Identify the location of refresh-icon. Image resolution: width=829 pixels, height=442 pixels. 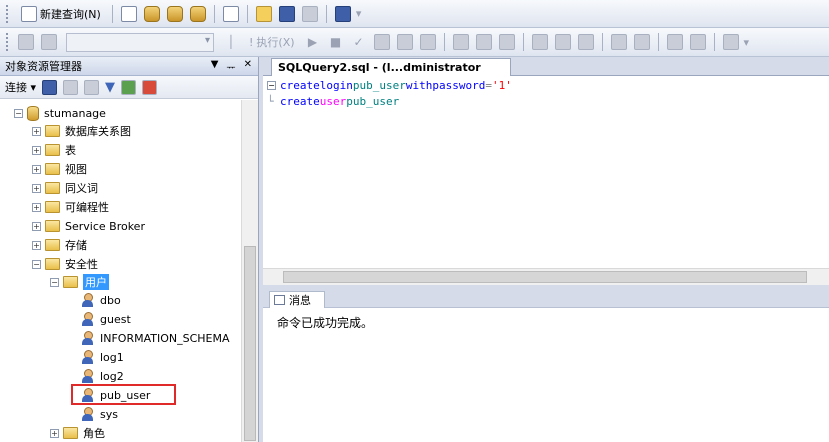
(129, 87).